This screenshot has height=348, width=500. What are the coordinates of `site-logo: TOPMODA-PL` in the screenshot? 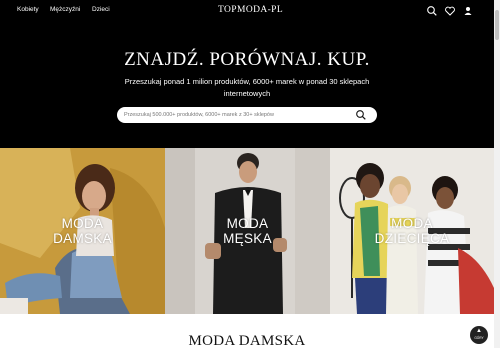 It's located at (250, 10).